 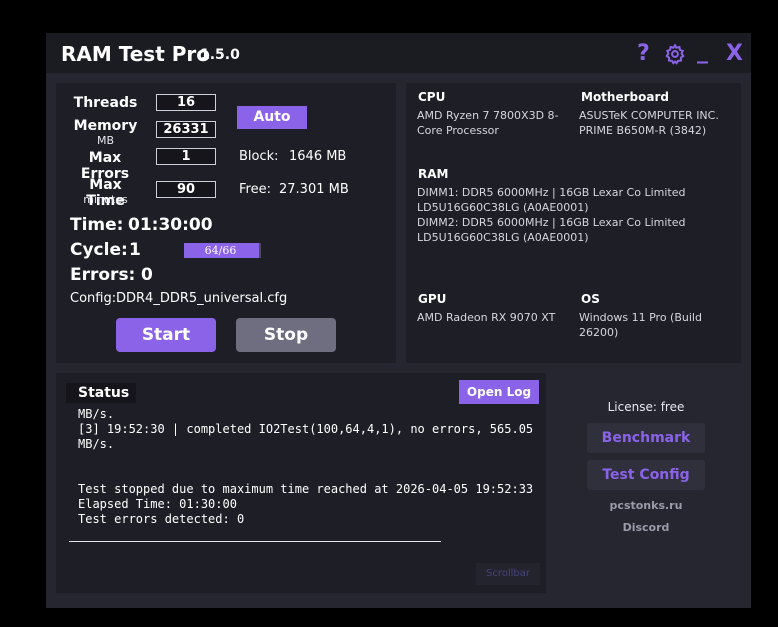 What do you see at coordinates (135, 54) in the screenshot?
I see `app-title: RAM Test Pro` at bounding box center [135, 54].